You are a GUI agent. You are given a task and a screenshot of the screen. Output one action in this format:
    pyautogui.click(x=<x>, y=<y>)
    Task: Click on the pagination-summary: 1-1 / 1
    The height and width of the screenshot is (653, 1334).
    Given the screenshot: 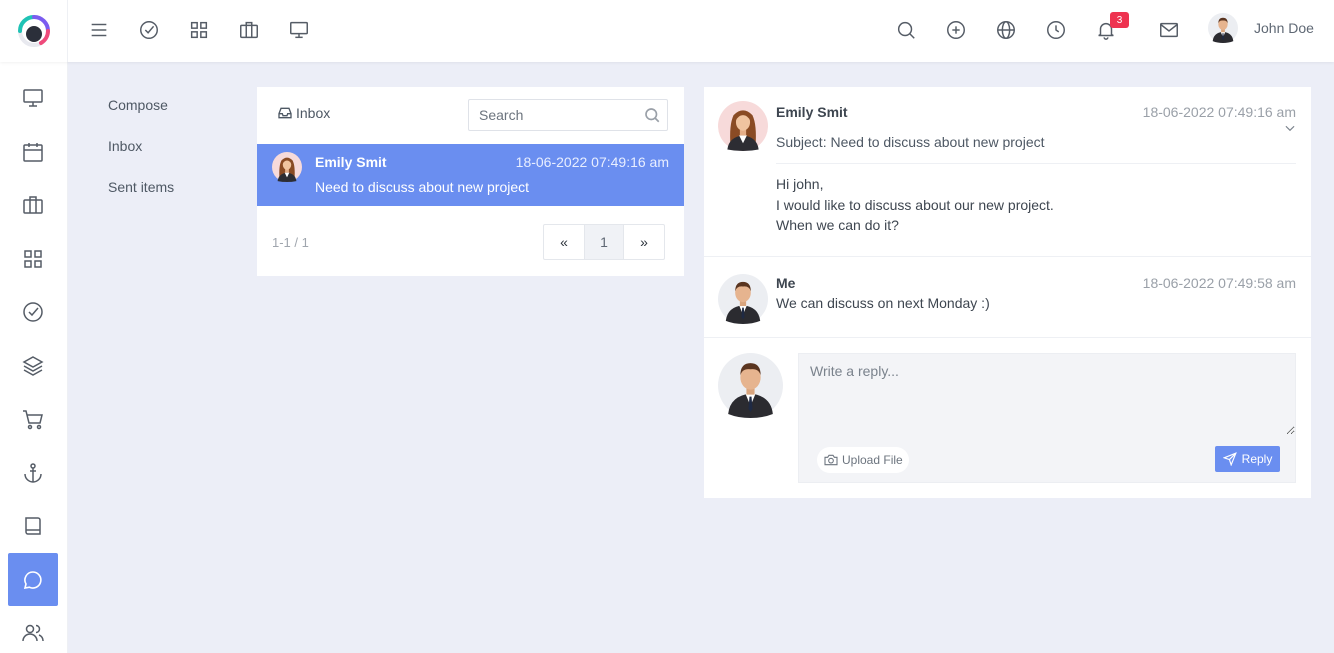 What is the action you would take?
    pyautogui.click(x=290, y=242)
    